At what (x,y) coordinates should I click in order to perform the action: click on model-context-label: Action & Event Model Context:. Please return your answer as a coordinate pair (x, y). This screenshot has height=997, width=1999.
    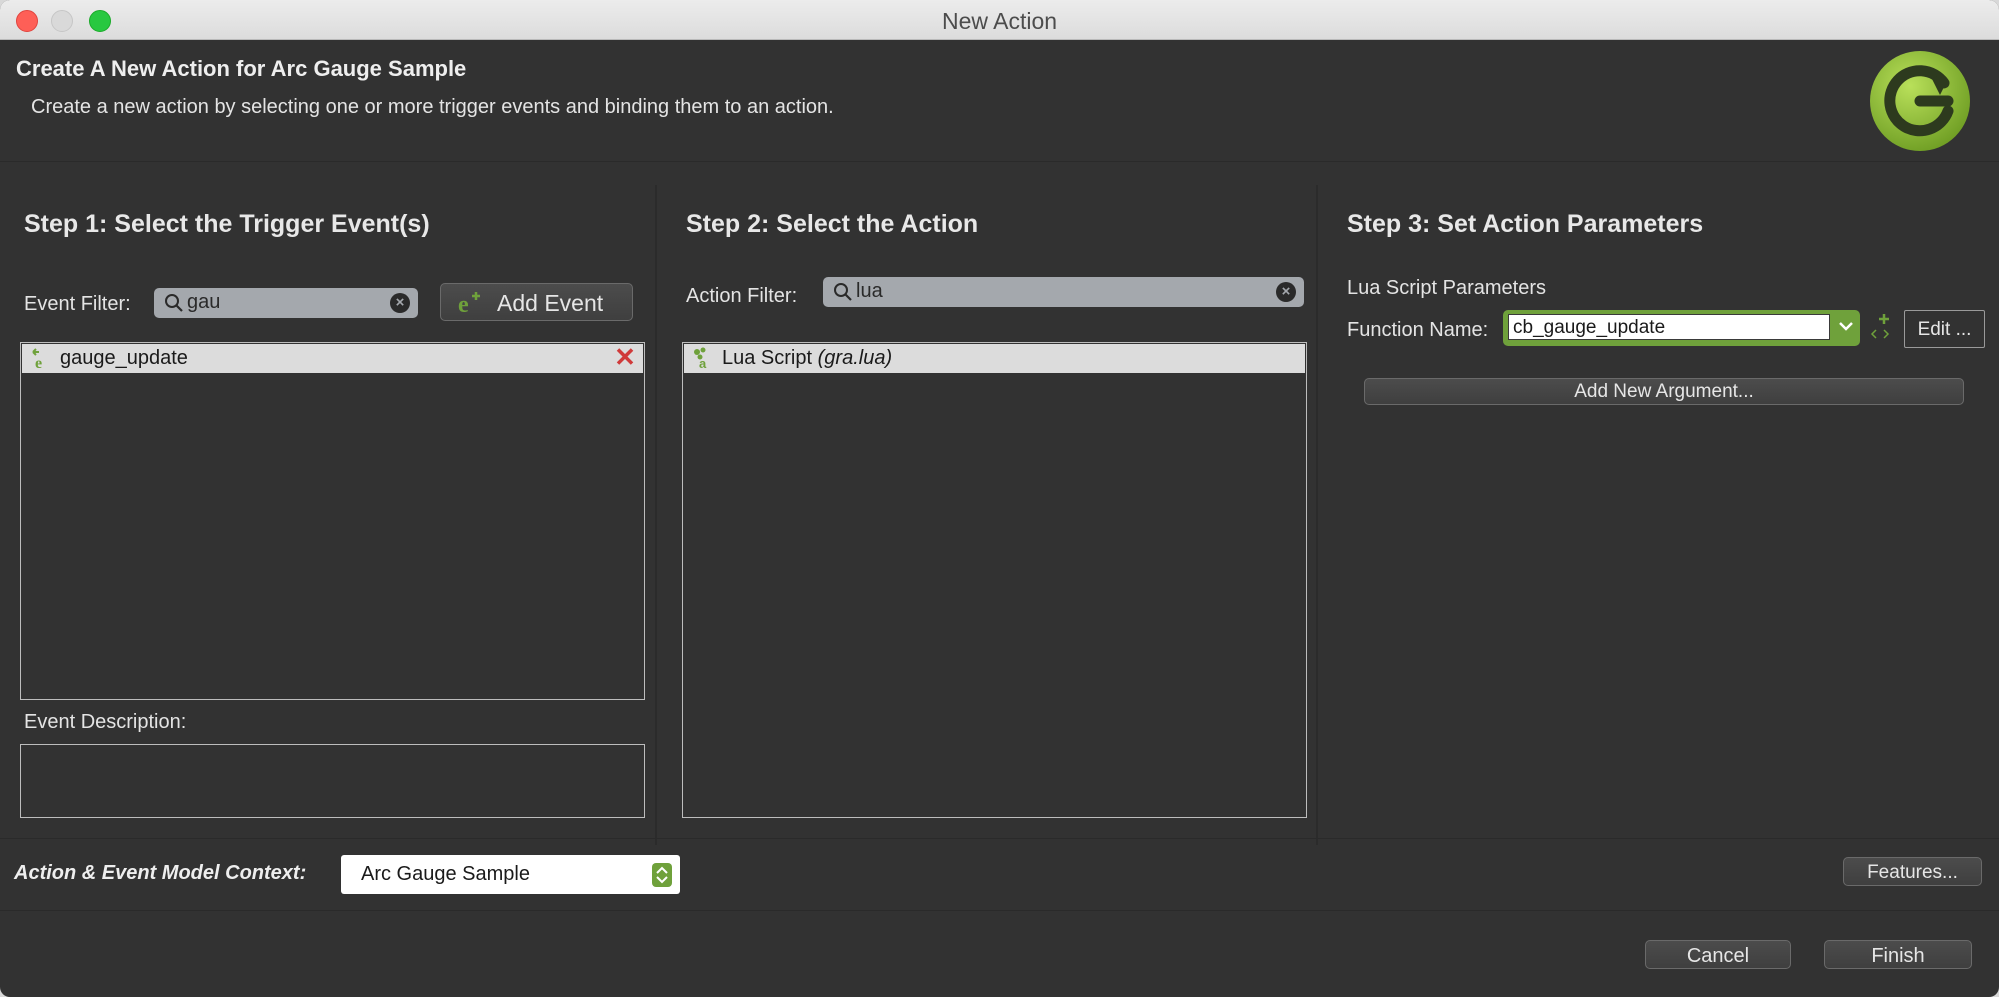
    Looking at the image, I should click on (160, 873).